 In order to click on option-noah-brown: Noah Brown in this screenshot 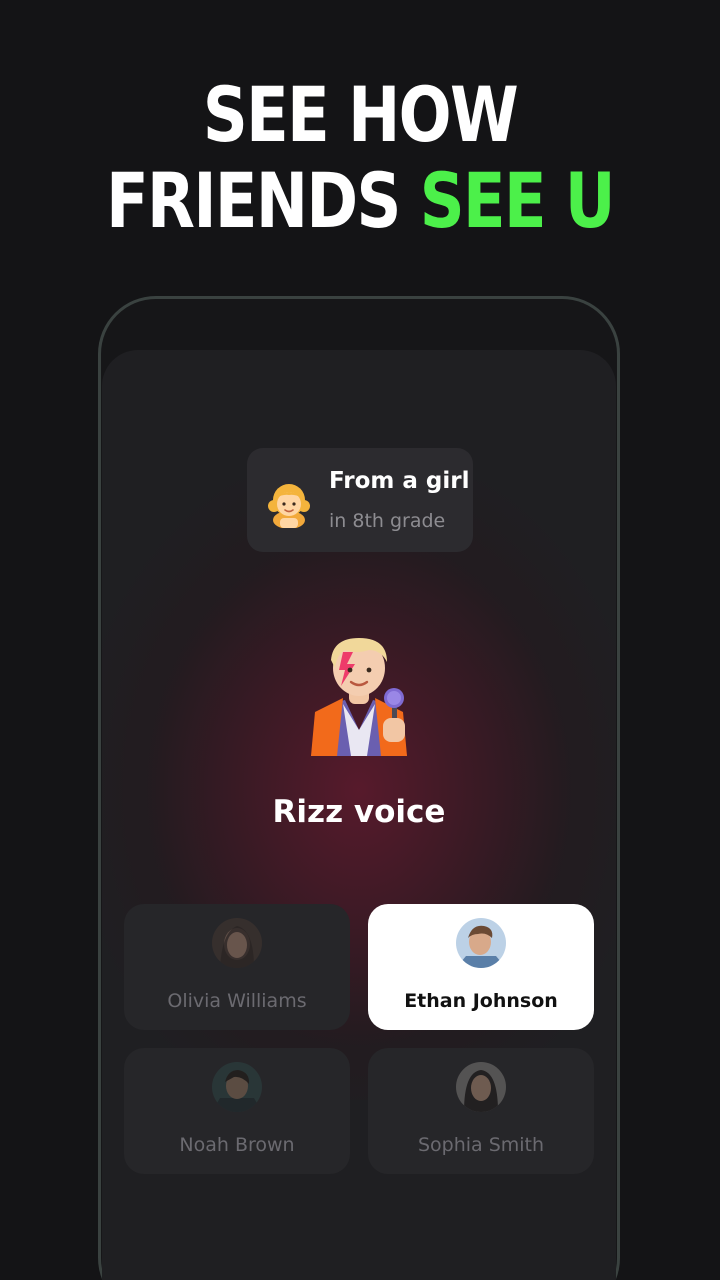, I will do `click(237, 1111)`.